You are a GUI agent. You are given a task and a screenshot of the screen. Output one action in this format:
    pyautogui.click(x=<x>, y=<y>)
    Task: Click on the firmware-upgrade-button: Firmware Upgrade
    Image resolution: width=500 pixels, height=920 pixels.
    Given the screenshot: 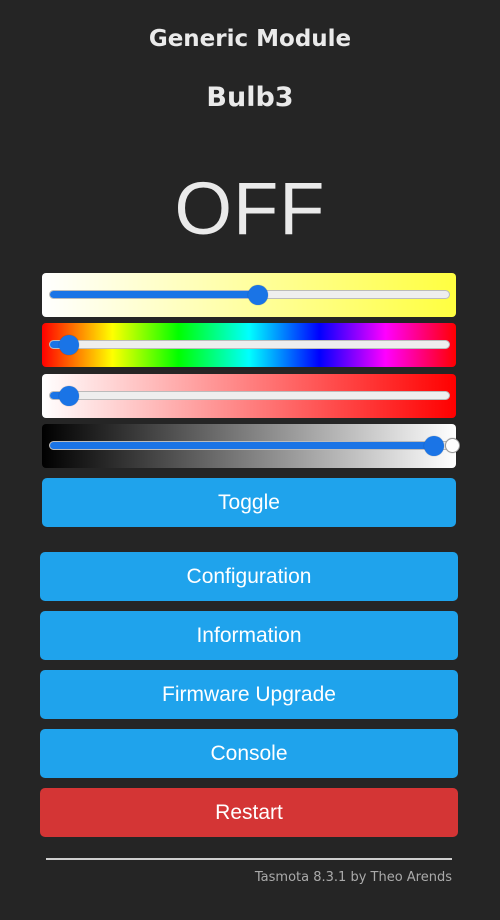 What is the action you would take?
    pyautogui.click(x=249, y=694)
    